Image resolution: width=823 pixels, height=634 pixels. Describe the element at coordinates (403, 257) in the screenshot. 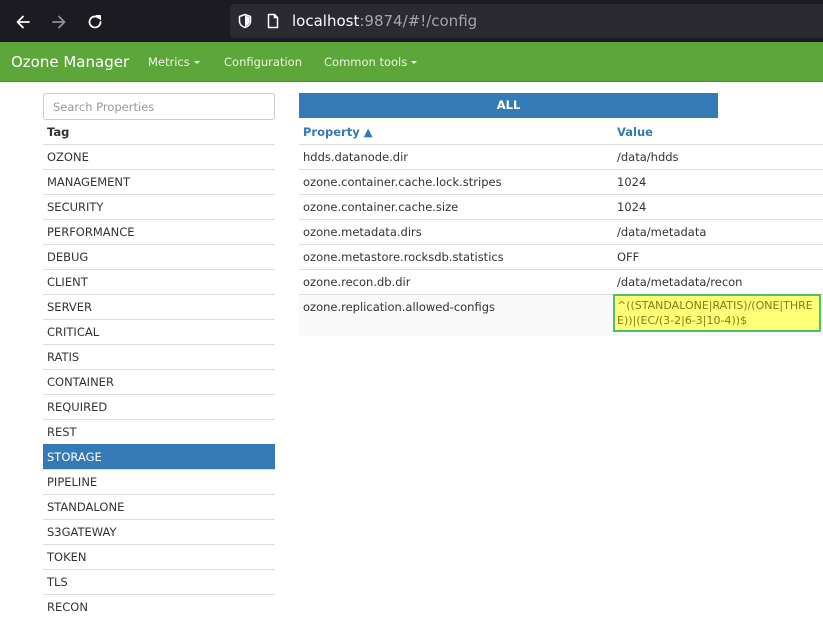

I see `property-name: ozone.metastore.rocksdb.statistics` at that location.